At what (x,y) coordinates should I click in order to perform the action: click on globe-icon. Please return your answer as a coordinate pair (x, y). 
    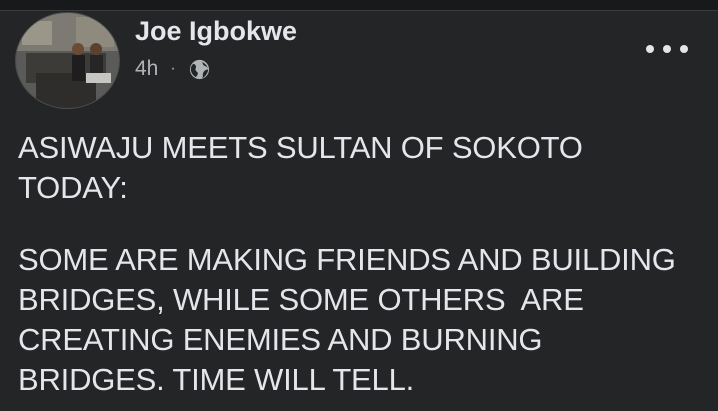
    Looking at the image, I should click on (199, 69).